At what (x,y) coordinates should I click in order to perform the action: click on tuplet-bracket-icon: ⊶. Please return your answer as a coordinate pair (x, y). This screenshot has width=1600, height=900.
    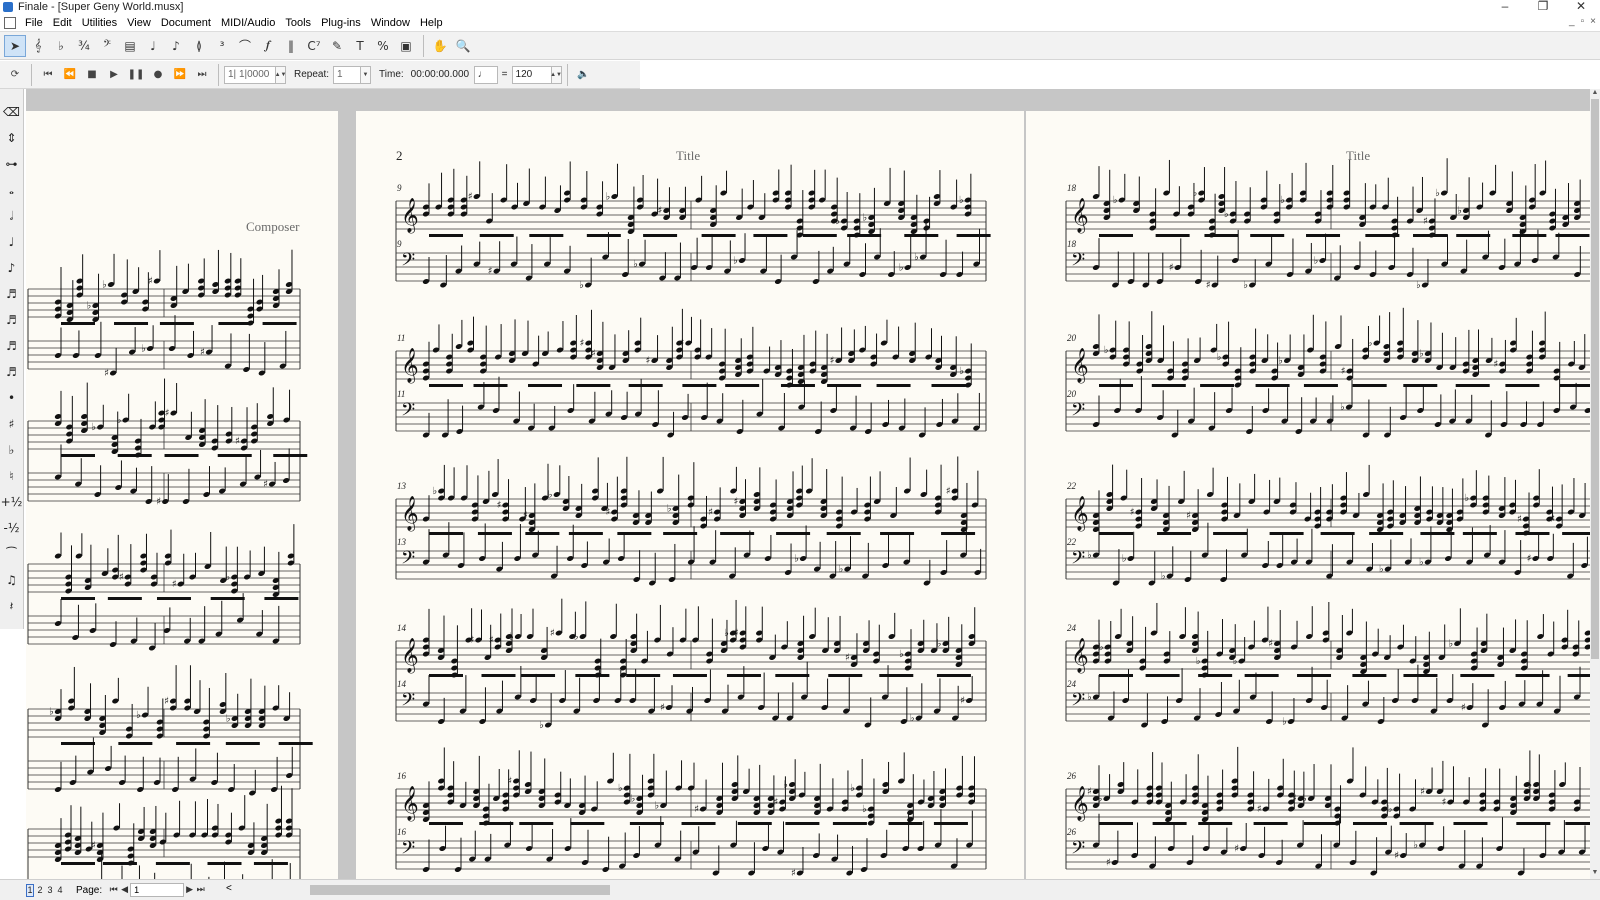
    Looking at the image, I should click on (12, 164).